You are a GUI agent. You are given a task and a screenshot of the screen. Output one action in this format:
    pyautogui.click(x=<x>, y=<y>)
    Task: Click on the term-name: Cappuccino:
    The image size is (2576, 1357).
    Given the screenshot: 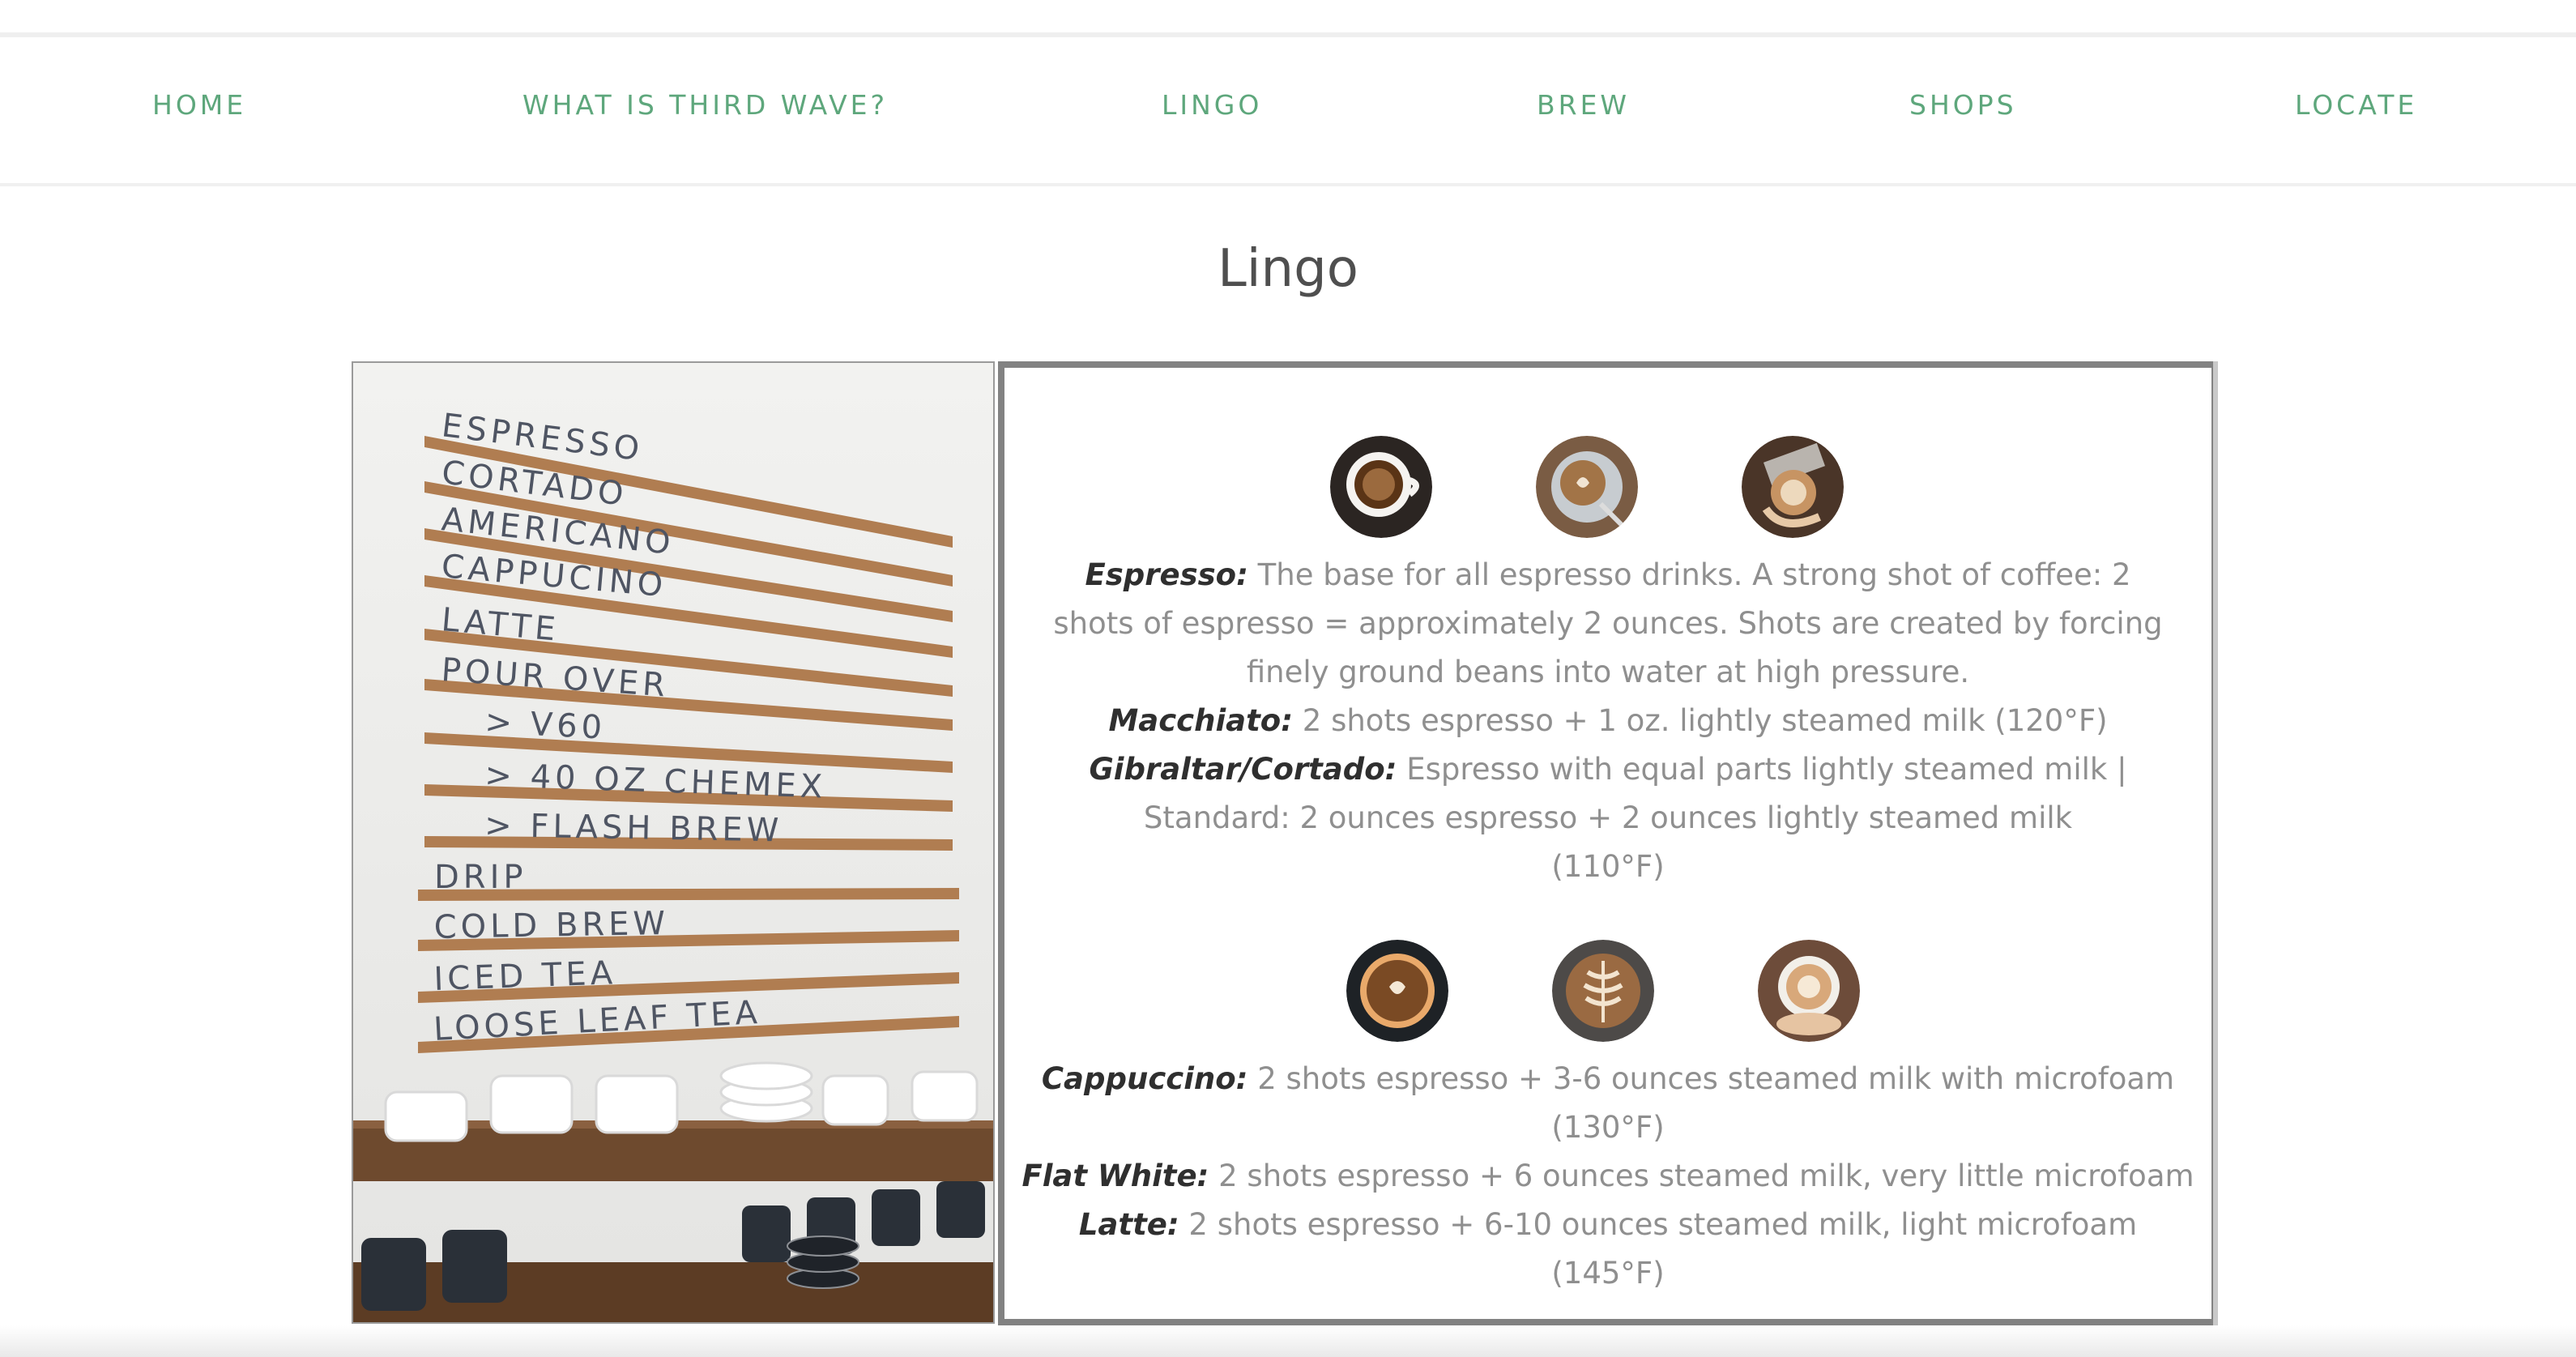 What is the action you would take?
    pyautogui.click(x=1144, y=1078)
    